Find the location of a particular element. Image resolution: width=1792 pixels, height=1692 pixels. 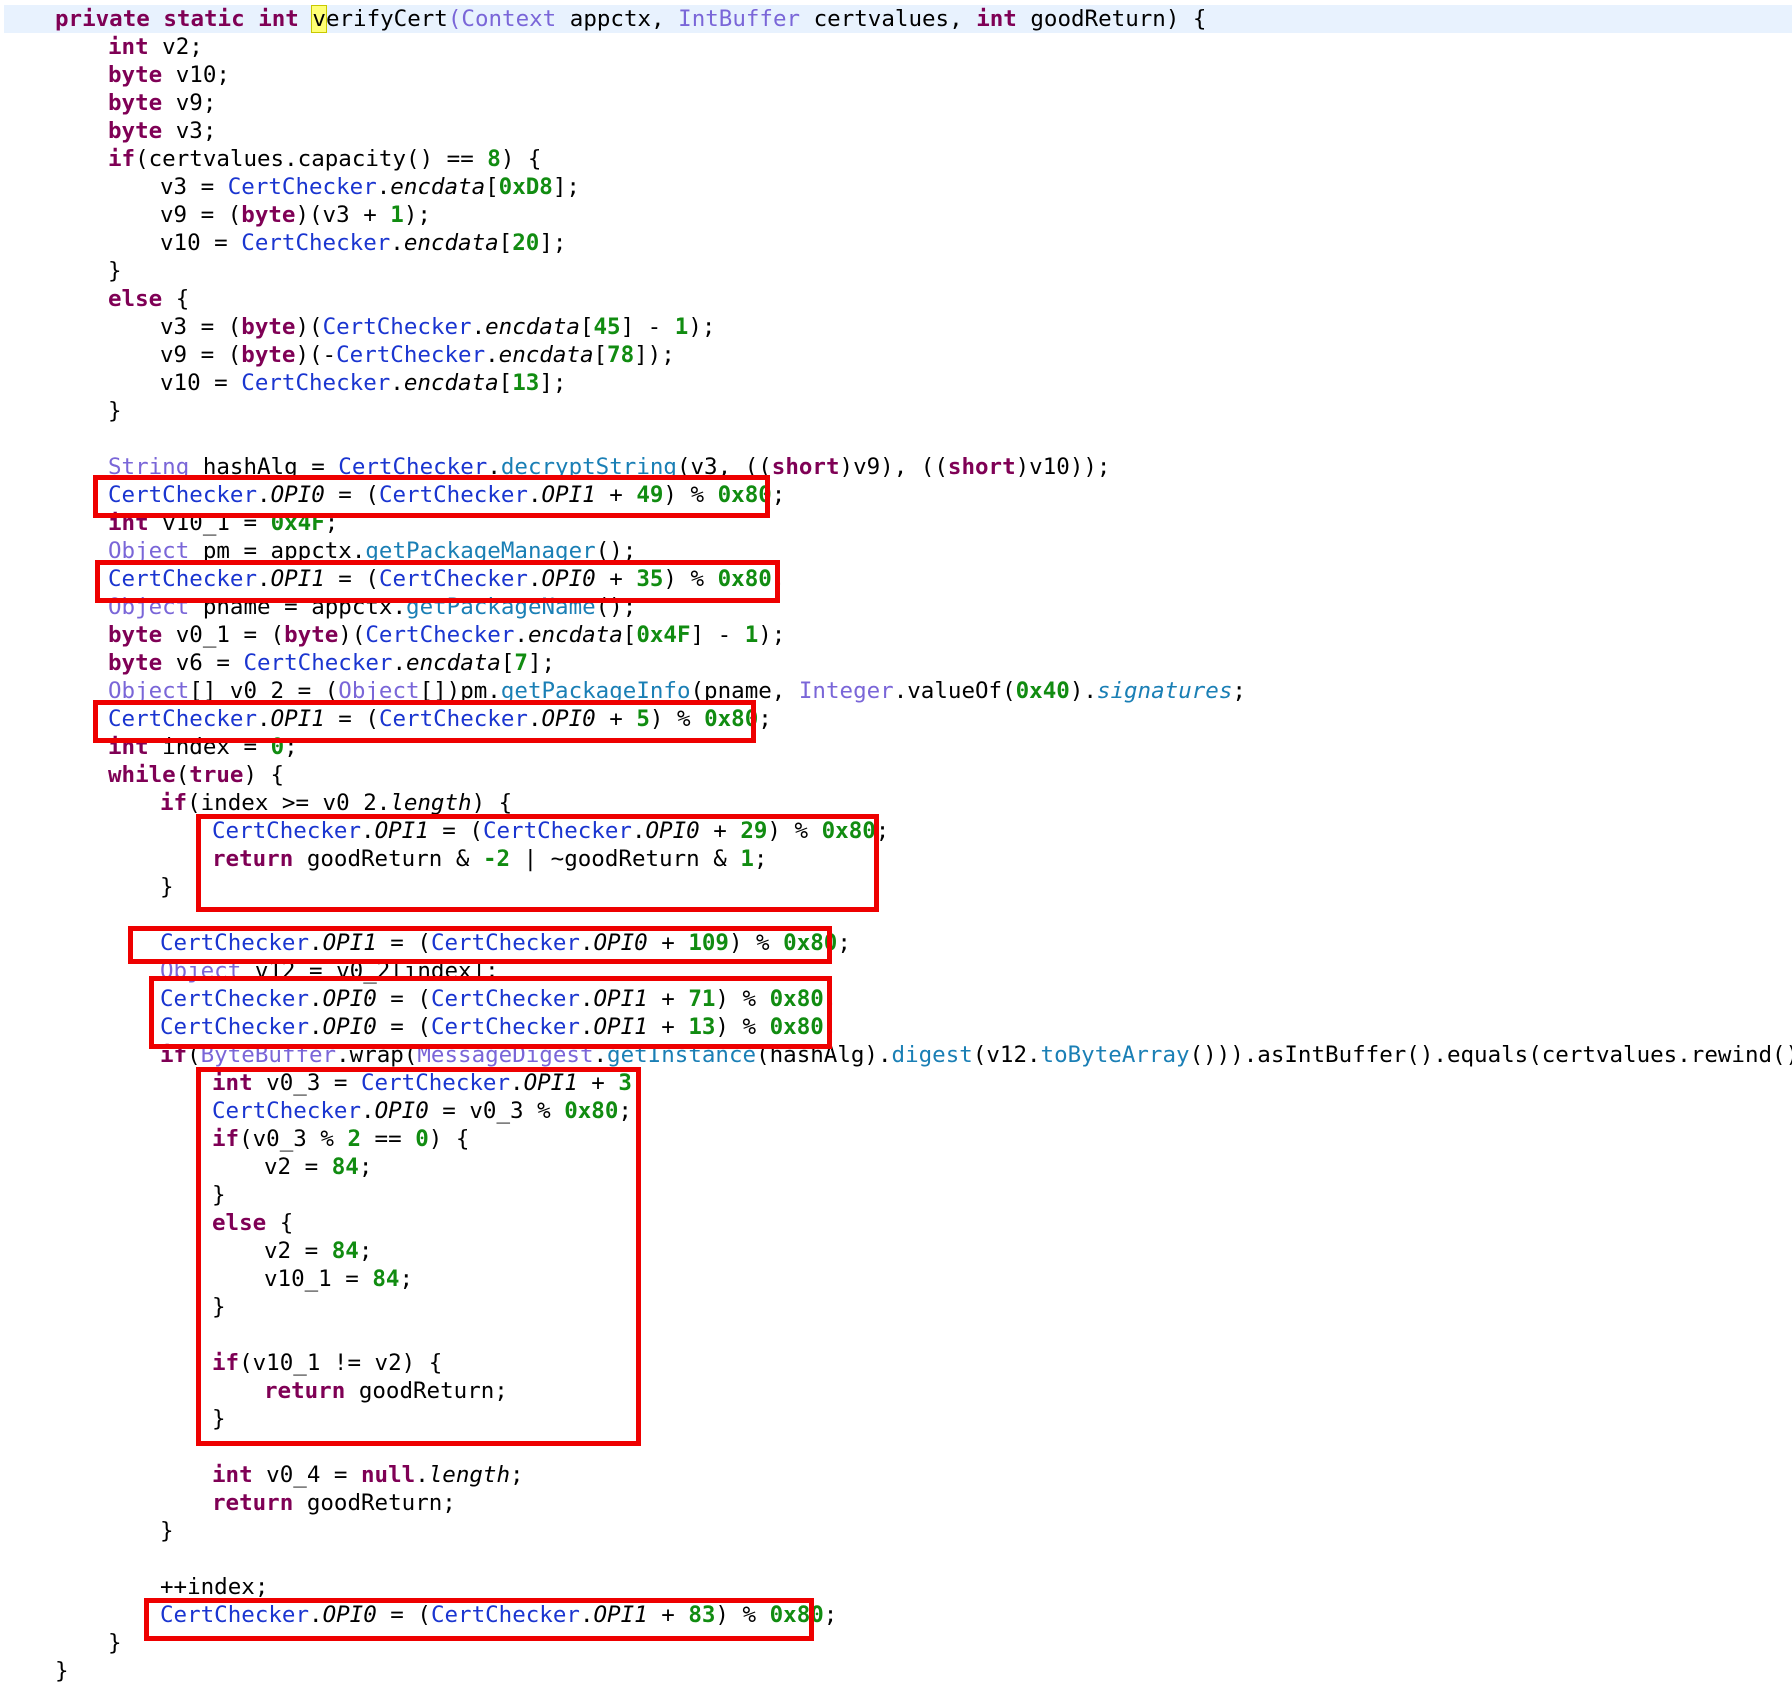

code-line: if(v0_3 % 2 == 0) { is located at coordinates (896, 1139).